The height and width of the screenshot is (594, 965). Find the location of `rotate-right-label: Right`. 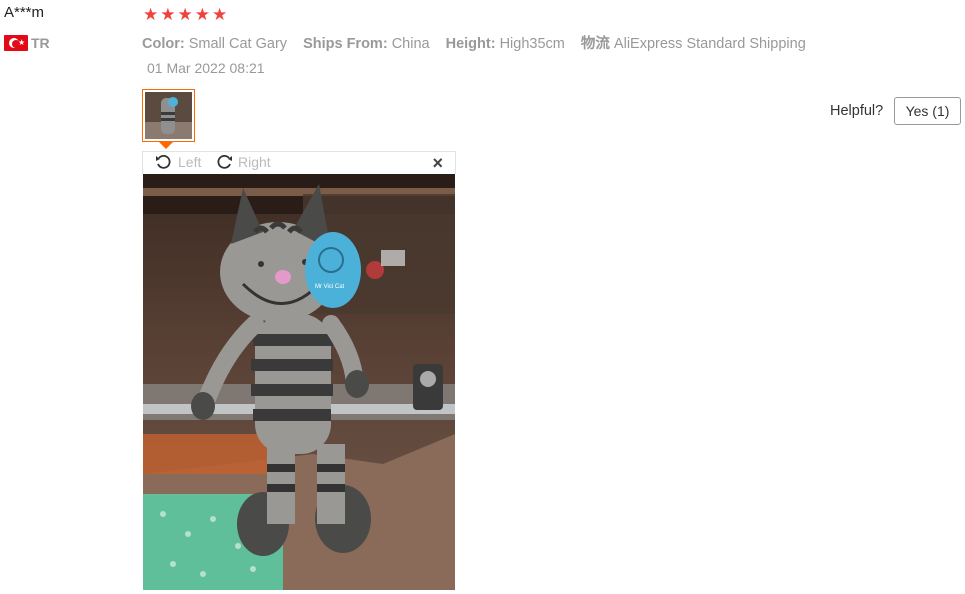

rotate-right-label: Right is located at coordinates (254, 162).